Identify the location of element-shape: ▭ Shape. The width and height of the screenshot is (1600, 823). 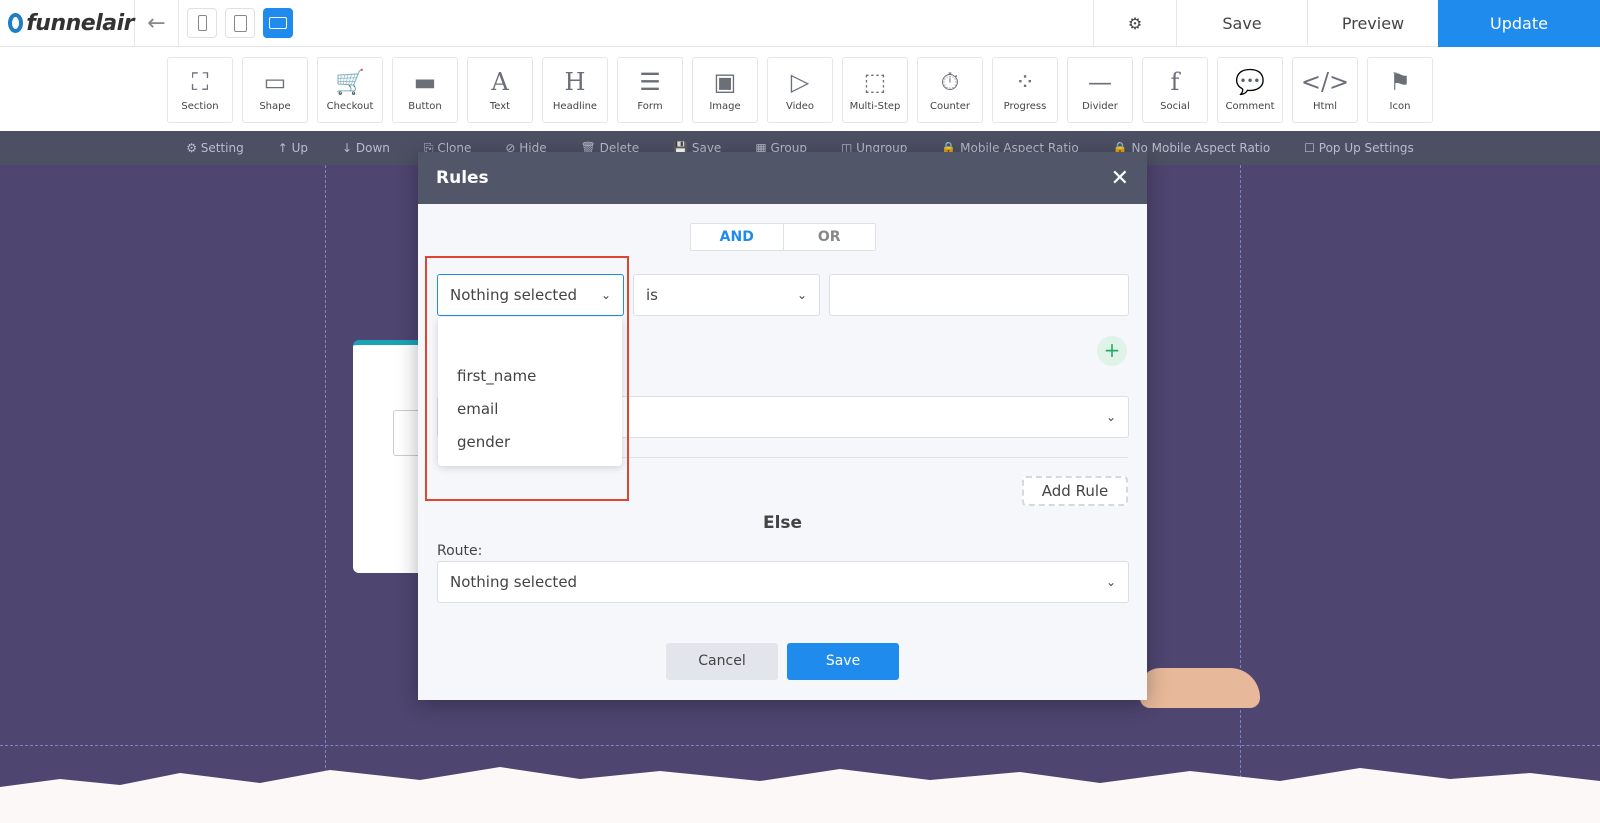
(275, 90).